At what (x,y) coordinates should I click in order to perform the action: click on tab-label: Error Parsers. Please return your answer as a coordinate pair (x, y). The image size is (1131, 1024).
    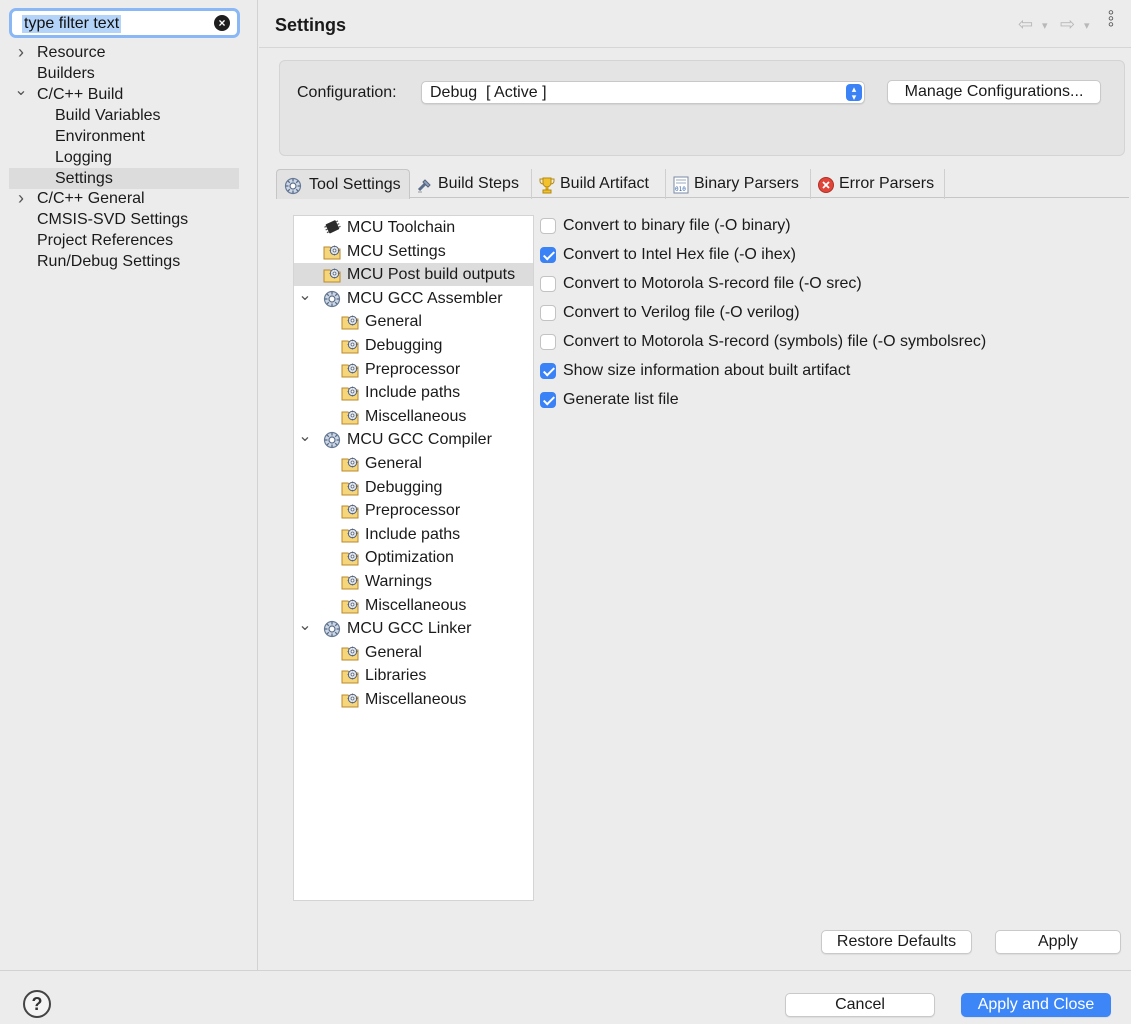
    Looking at the image, I should click on (887, 183).